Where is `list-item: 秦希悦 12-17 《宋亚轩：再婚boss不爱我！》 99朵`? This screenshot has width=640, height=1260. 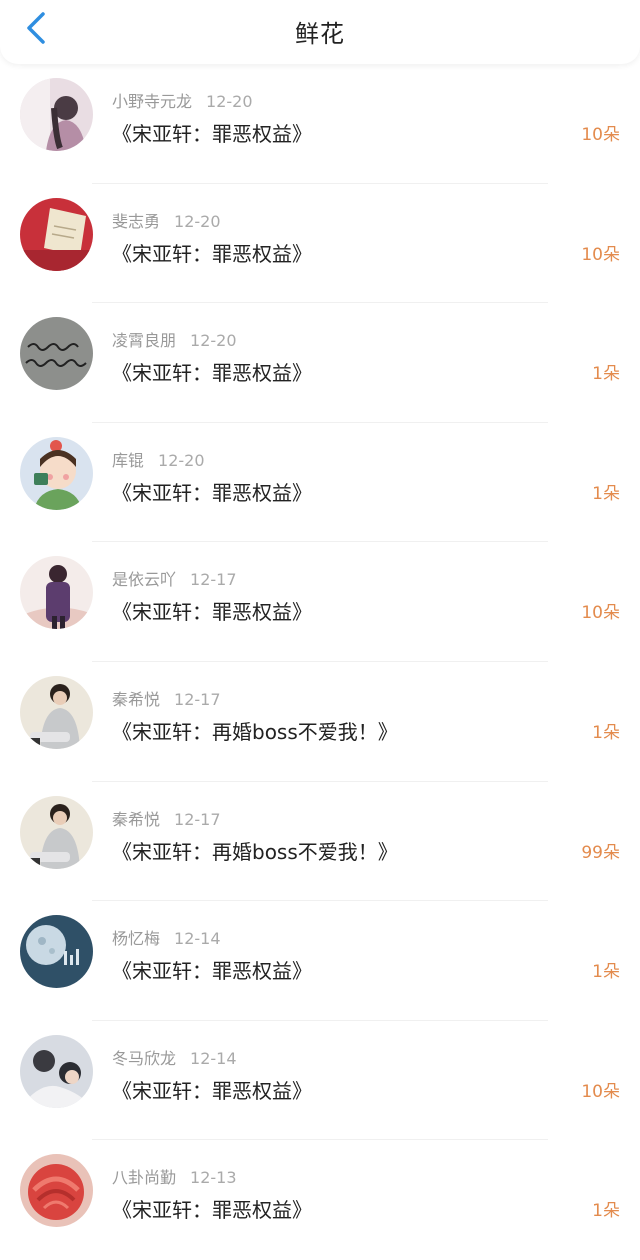
list-item: 秦希悦 12-17 《宋亚轩：再婚boss不爱我！》 99朵 is located at coordinates (320, 842).